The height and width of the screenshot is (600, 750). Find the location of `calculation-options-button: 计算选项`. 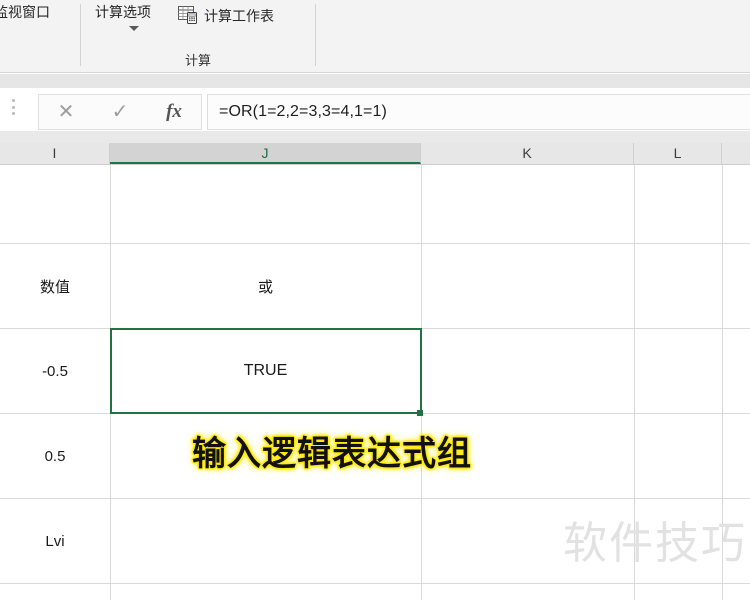

calculation-options-button: 计算选项 is located at coordinates (123, 12).